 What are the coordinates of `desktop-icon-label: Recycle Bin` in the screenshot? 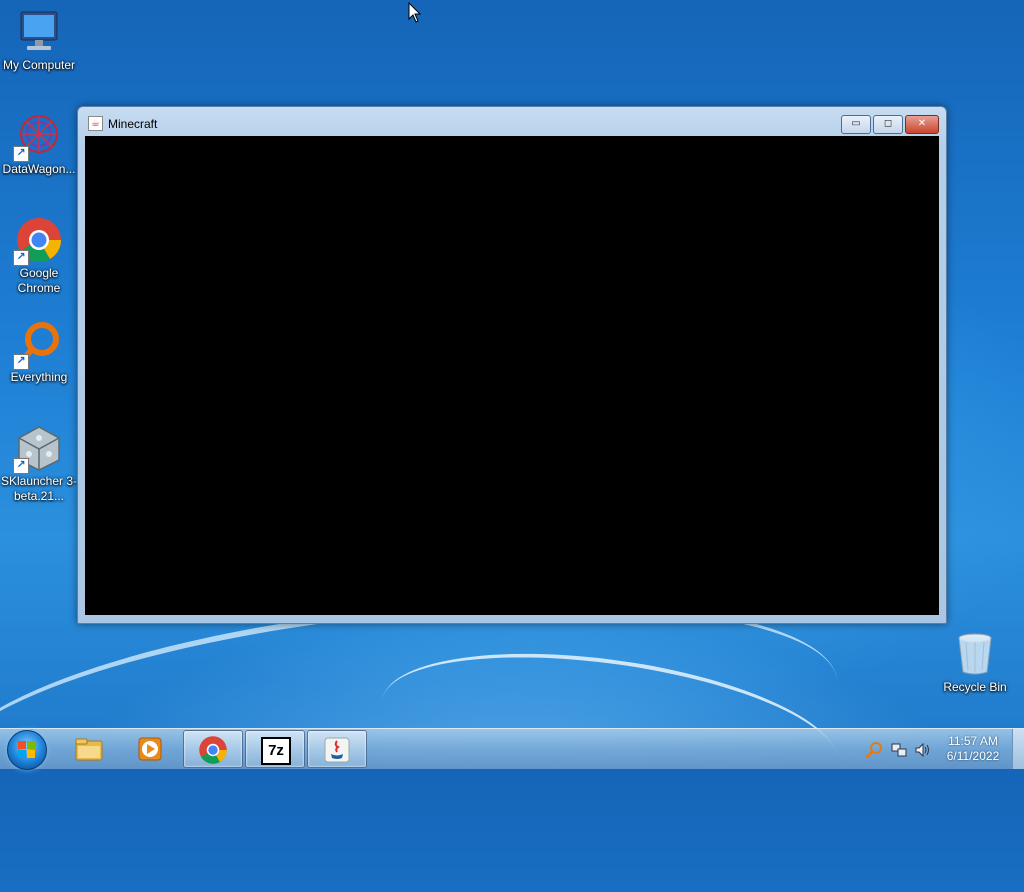 It's located at (975, 687).